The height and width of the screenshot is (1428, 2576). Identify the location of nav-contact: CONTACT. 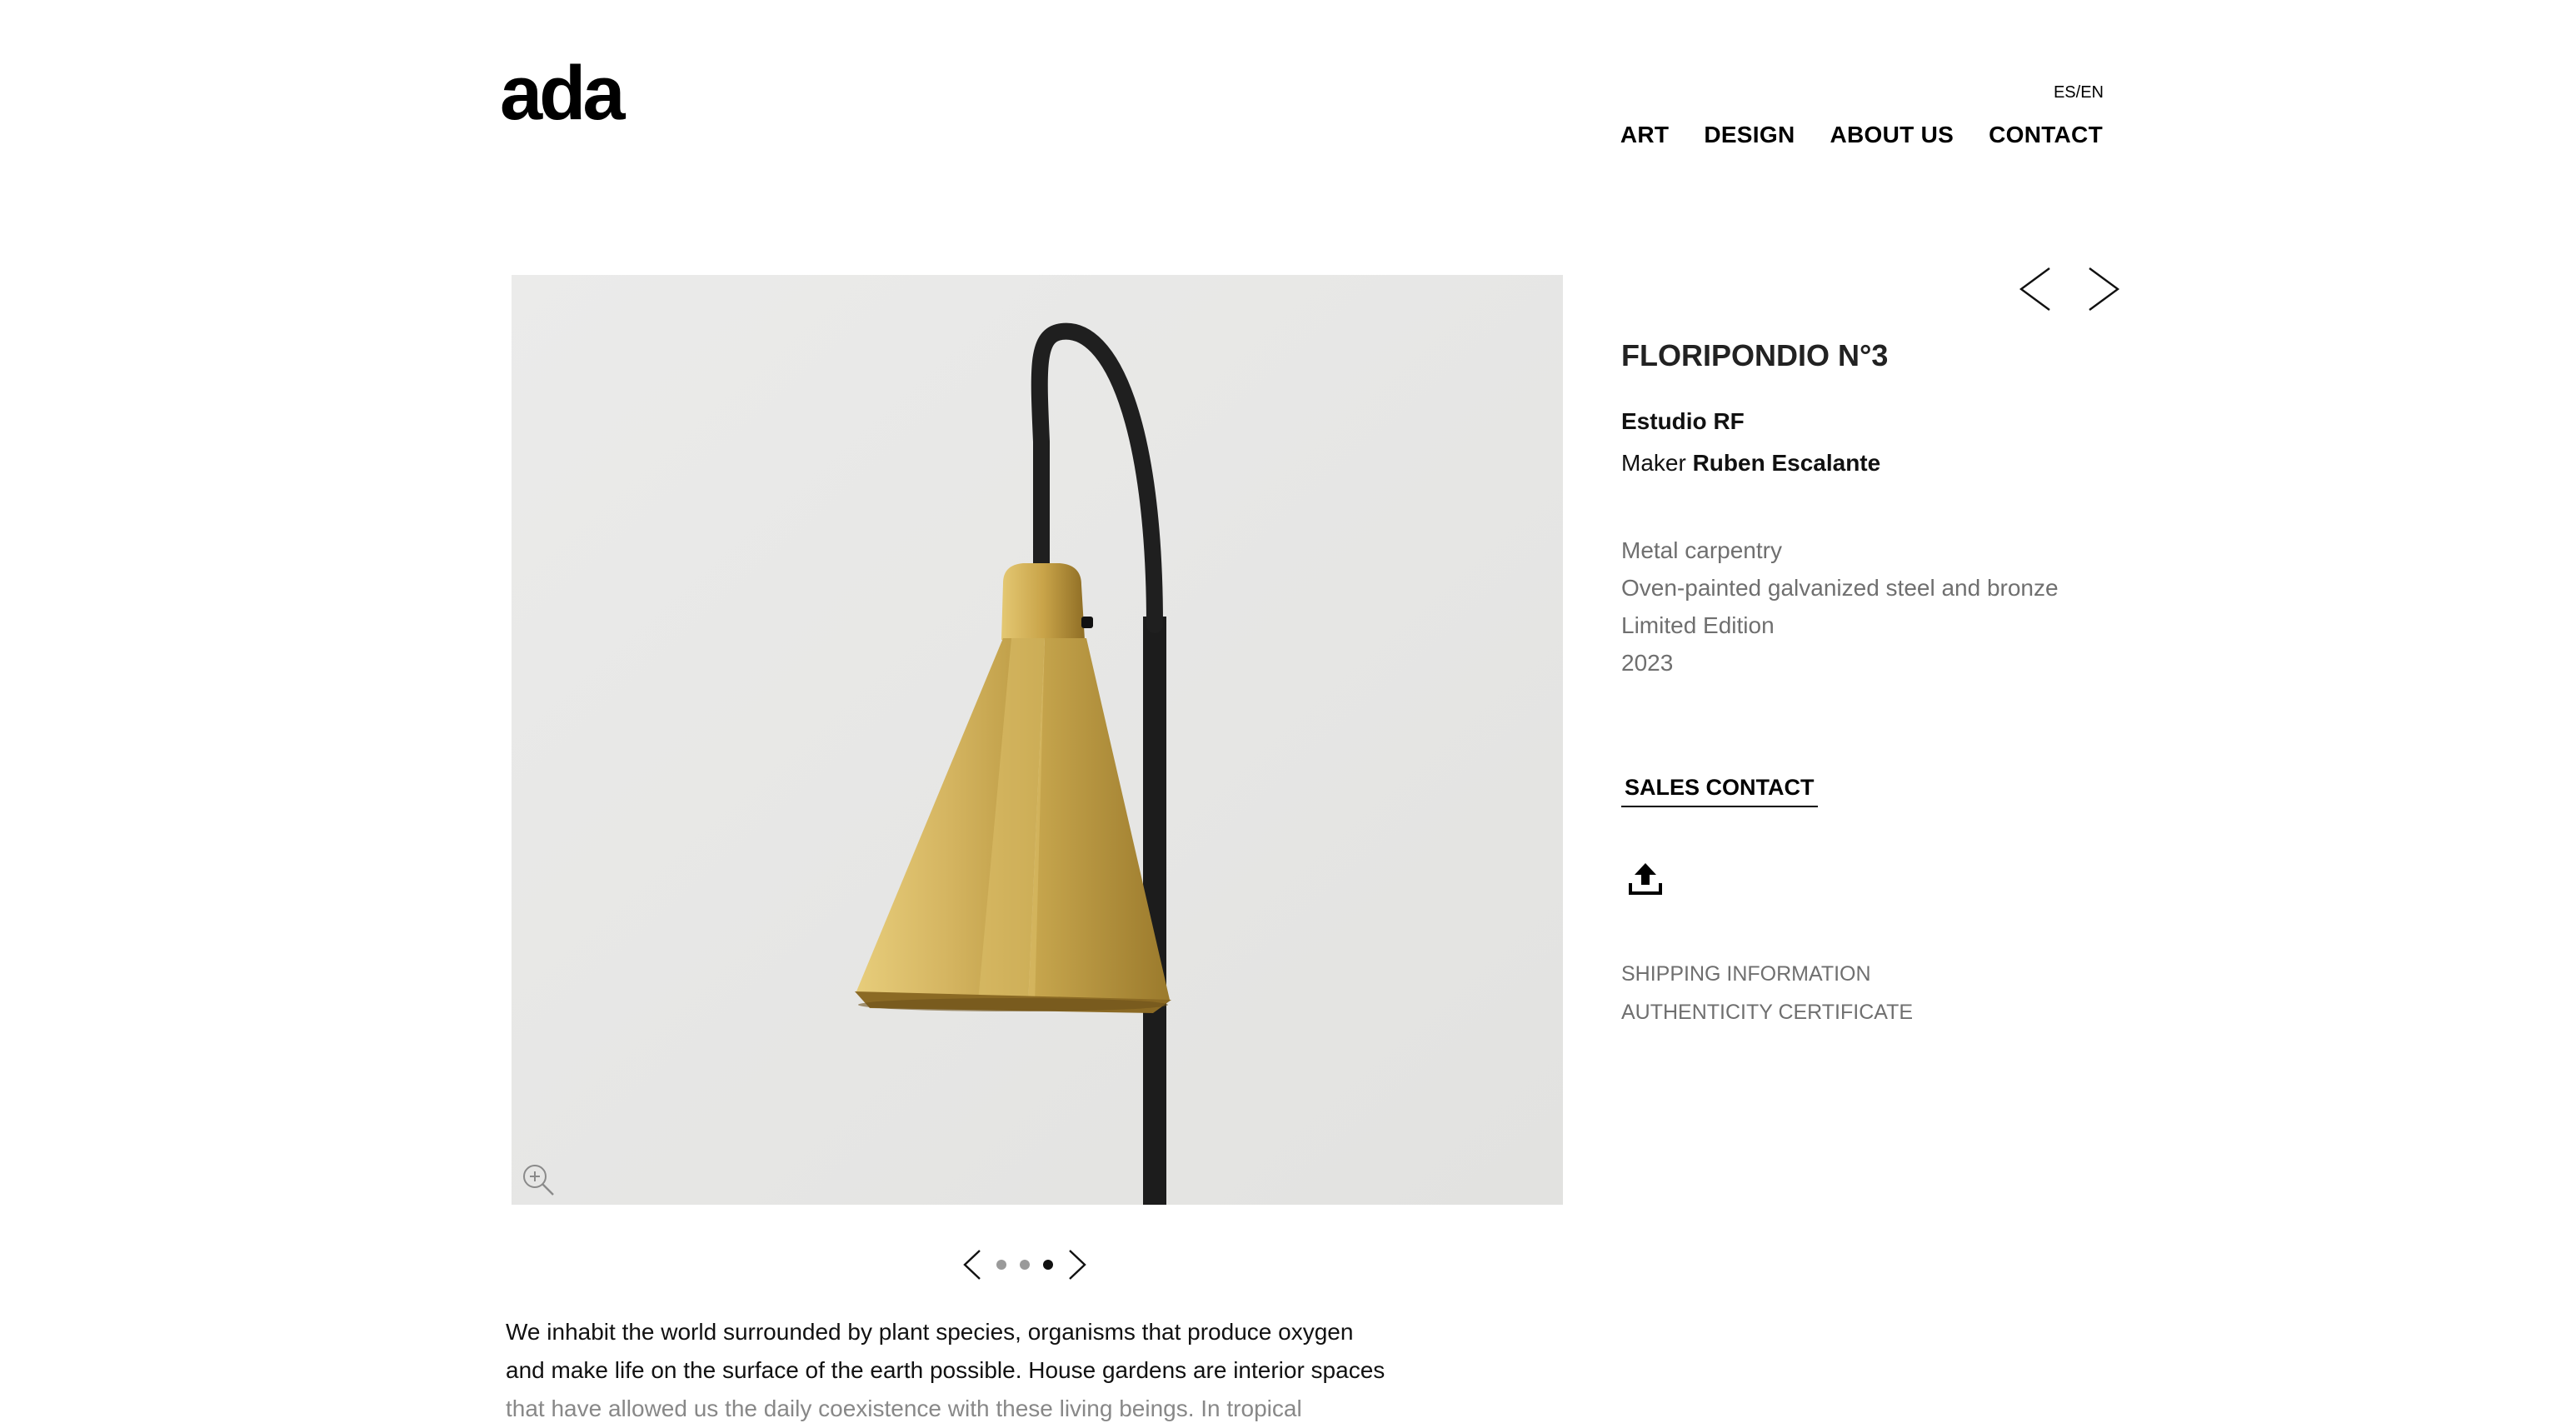
(2046, 135).